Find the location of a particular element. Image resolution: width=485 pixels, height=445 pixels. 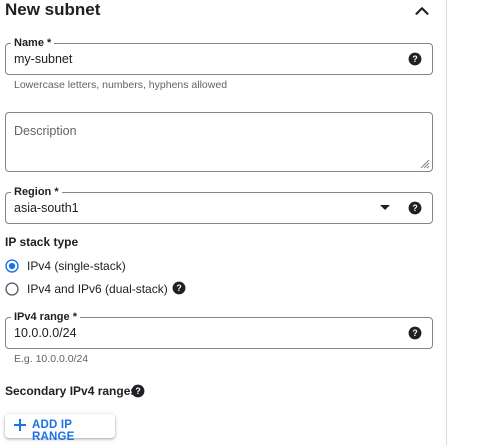

description-placeholder: Description is located at coordinates (45, 131).